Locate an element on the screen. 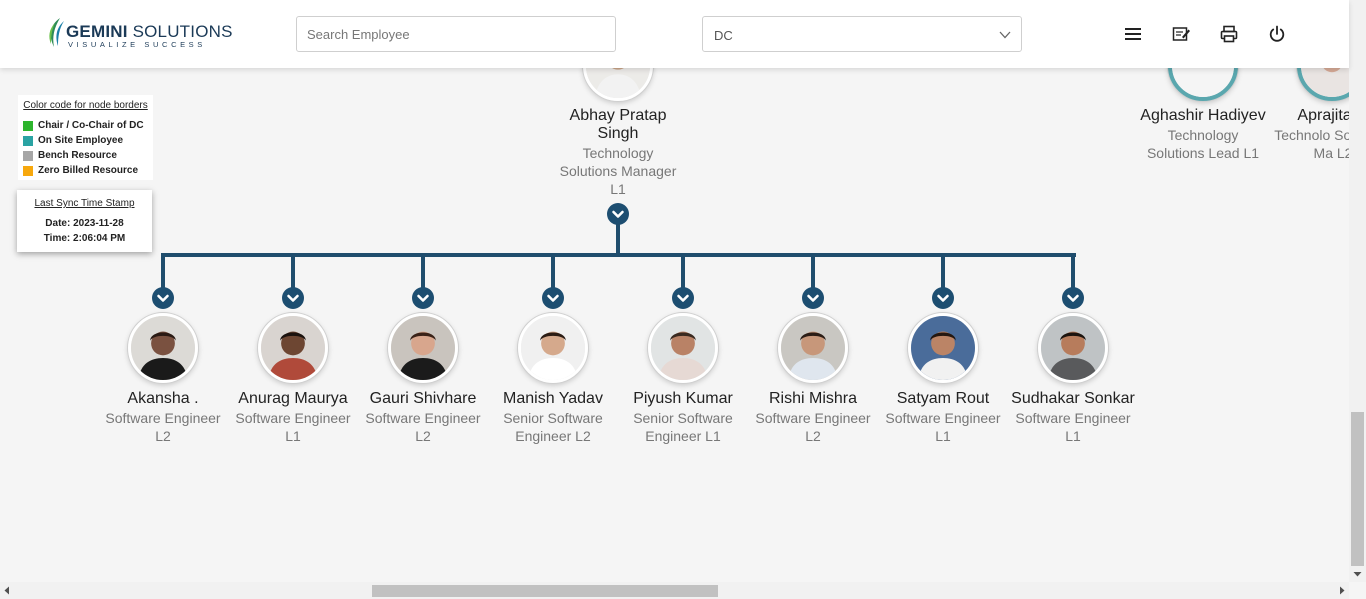 The image size is (1366, 599). employee-role: Senior Software Engineer L2 is located at coordinates (553, 427).